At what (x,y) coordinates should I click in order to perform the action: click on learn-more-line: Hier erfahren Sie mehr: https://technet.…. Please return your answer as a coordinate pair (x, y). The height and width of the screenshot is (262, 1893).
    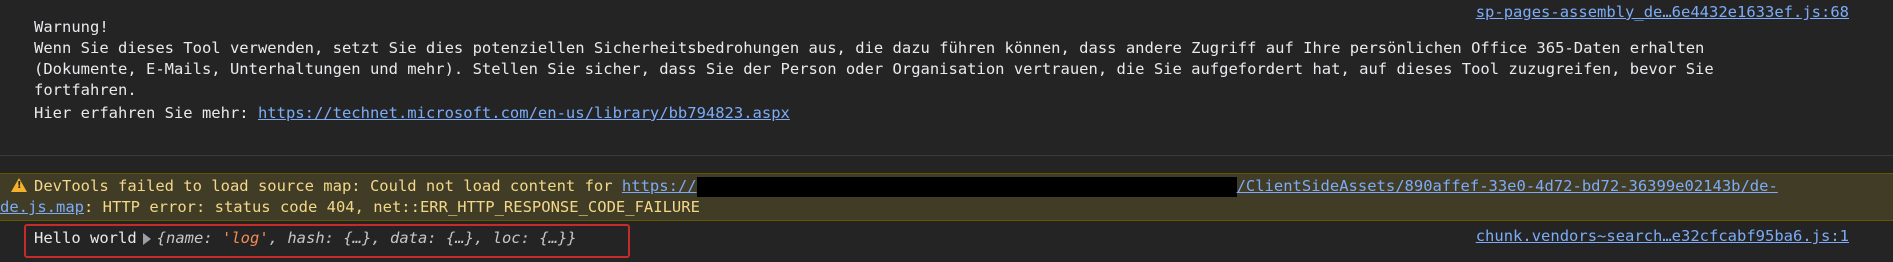
    Looking at the image, I should click on (412, 113).